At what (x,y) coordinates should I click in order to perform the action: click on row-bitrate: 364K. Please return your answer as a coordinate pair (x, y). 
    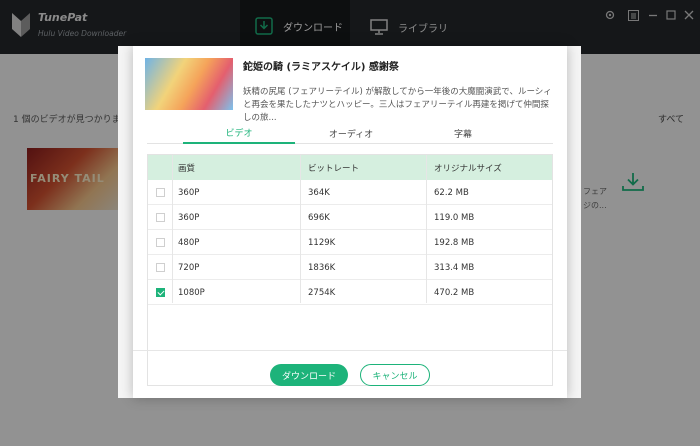
    Looking at the image, I should click on (319, 192).